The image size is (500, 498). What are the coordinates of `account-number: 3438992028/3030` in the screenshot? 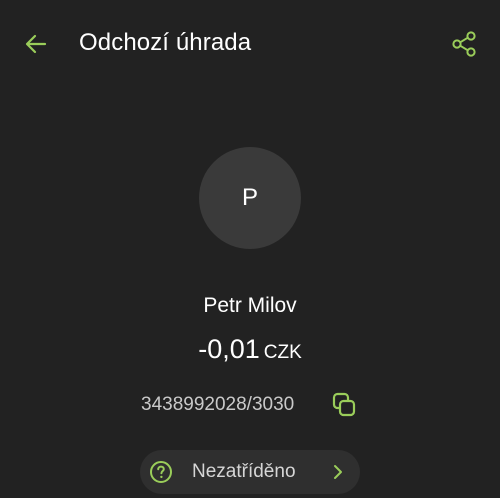 It's located at (218, 404).